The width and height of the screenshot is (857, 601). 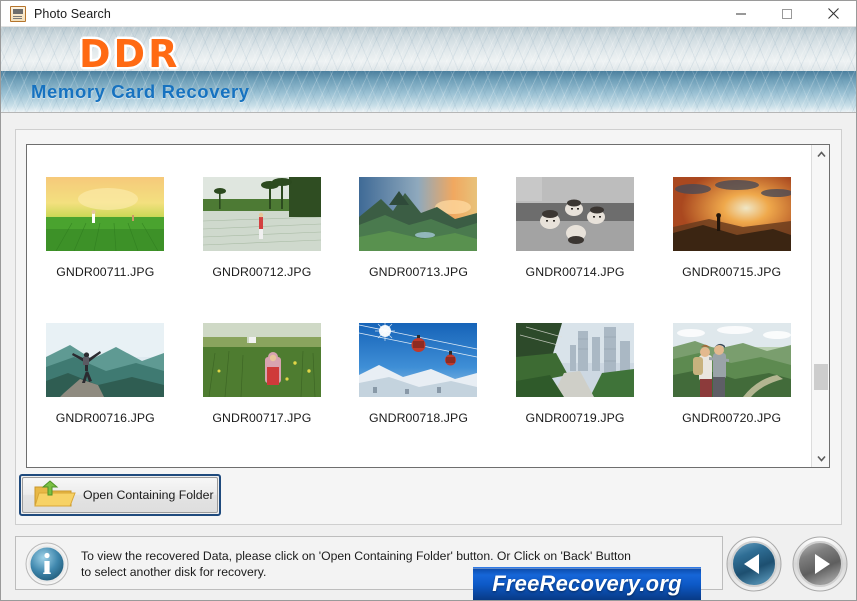 What do you see at coordinates (787, 564) in the screenshot?
I see `navigation-buttons` at bounding box center [787, 564].